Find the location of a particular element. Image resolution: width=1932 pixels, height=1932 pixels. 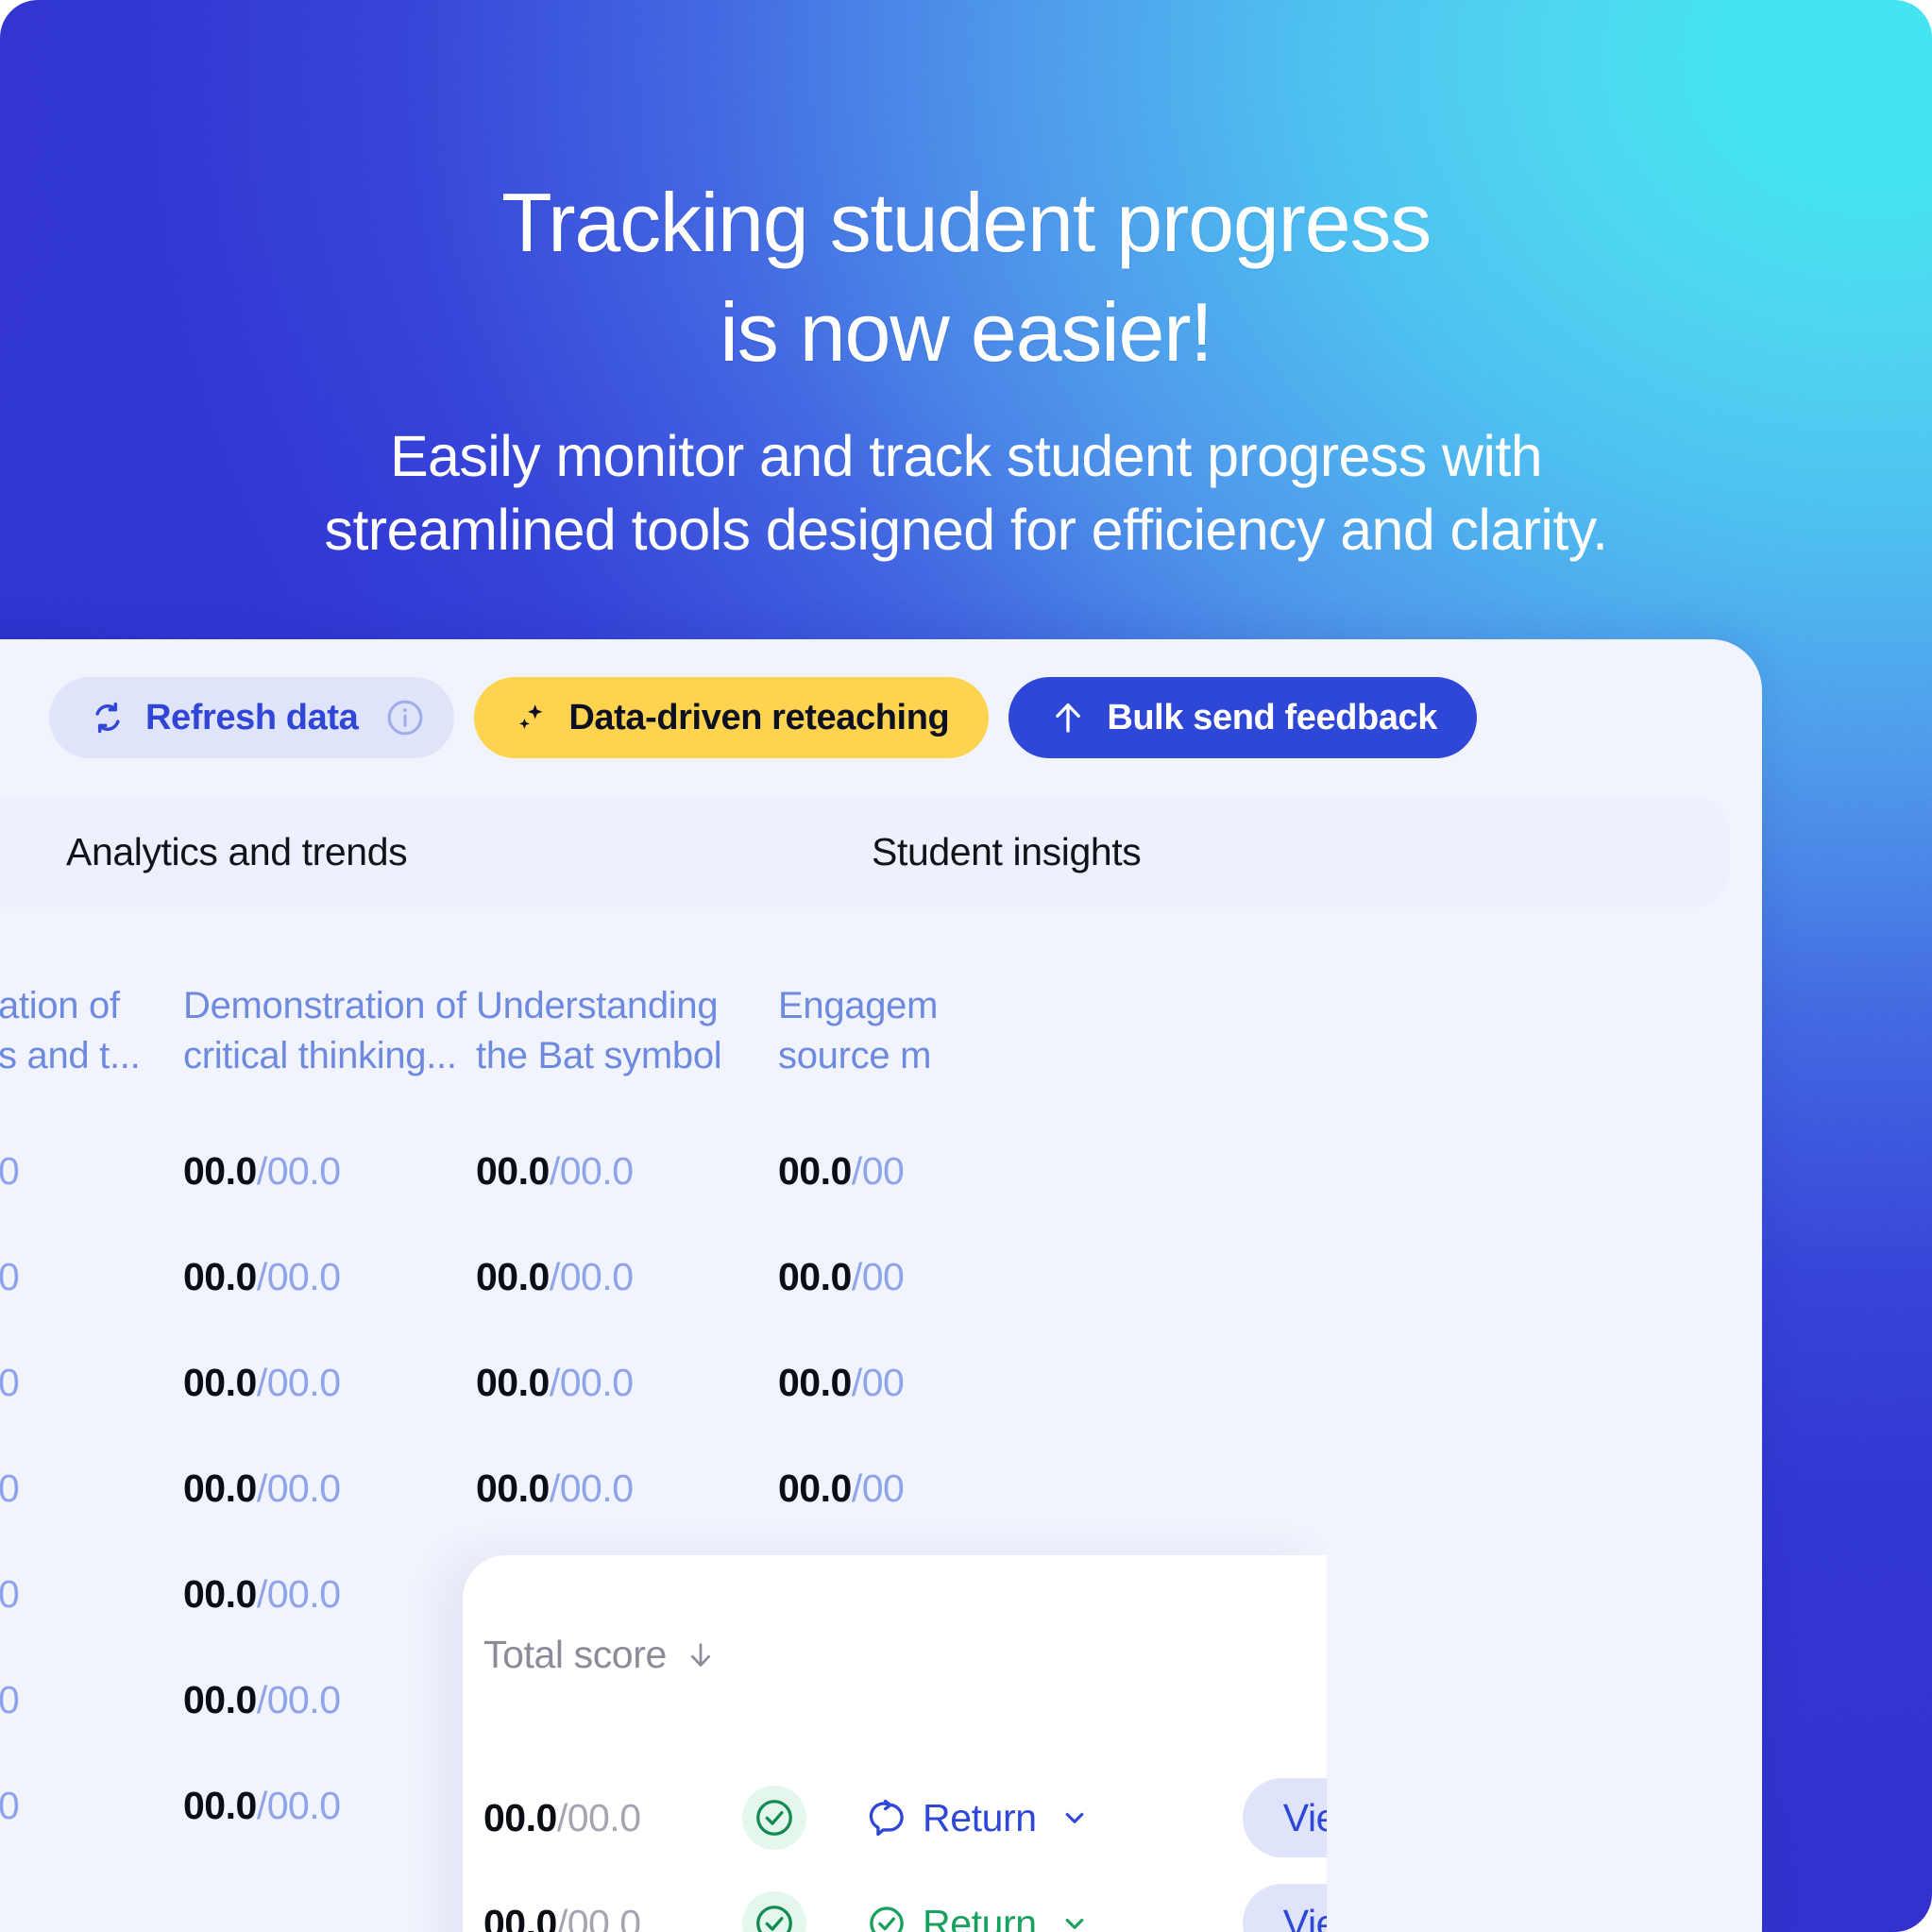

check-circle-icon is located at coordinates (887, 1918).